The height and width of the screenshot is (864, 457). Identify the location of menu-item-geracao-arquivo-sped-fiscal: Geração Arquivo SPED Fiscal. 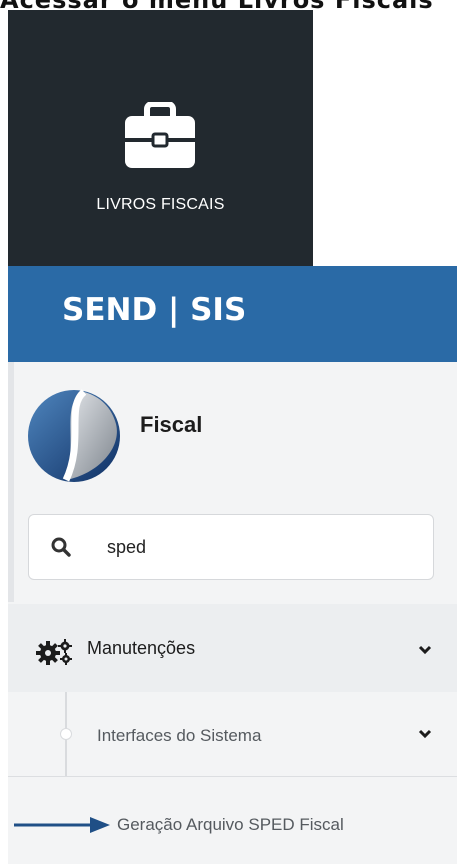
(232, 820).